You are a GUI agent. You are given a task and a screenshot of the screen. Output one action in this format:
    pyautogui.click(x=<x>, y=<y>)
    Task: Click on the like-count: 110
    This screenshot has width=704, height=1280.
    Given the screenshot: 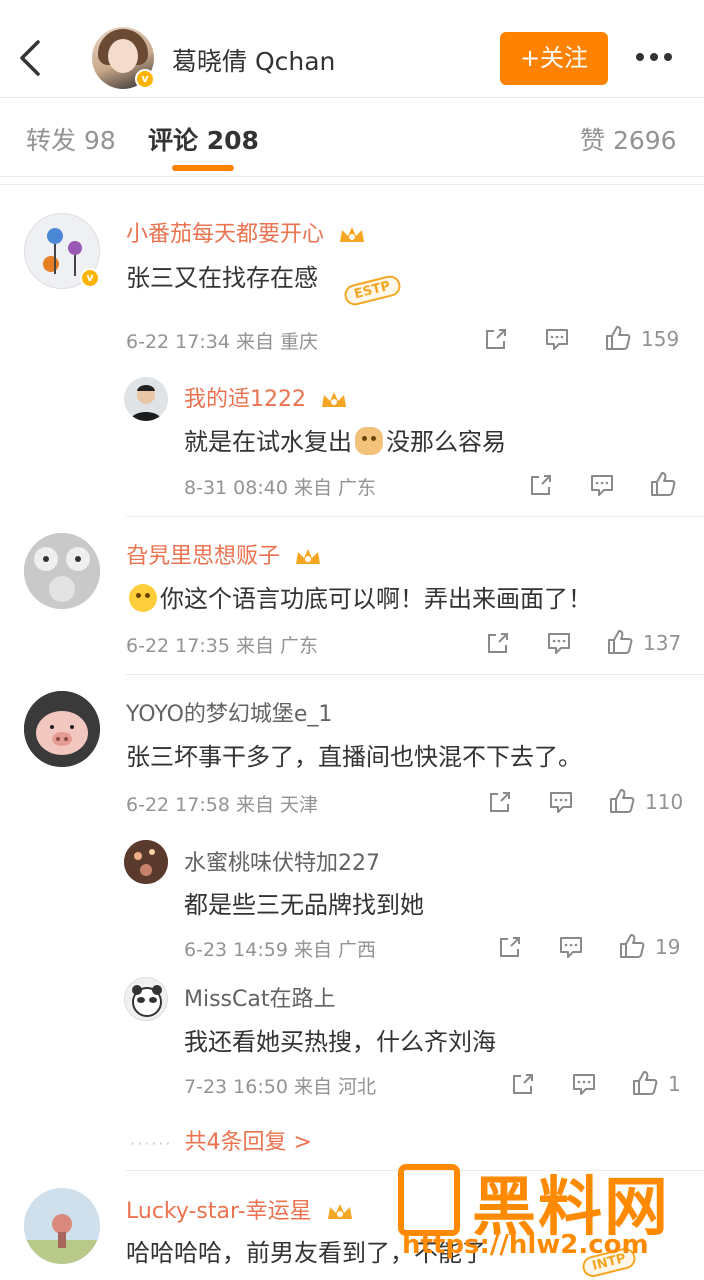 What is the action you would take?
    pyautogui.click(x=664, y=802)
    